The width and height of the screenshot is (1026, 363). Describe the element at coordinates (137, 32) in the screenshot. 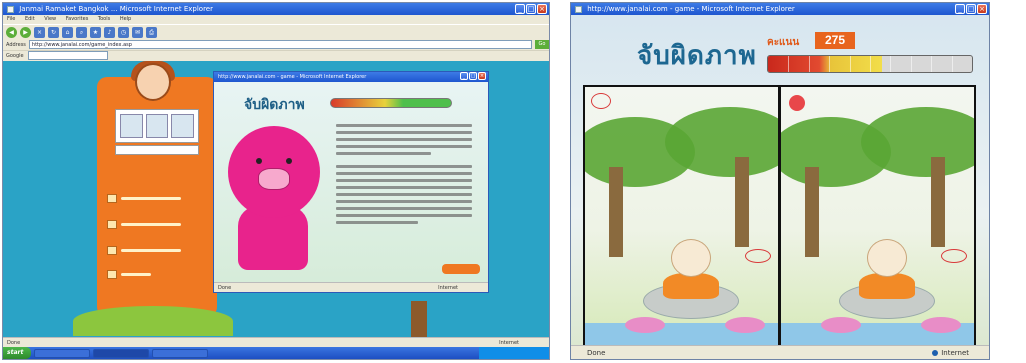

I see `mail-icon: ✉` at that location.